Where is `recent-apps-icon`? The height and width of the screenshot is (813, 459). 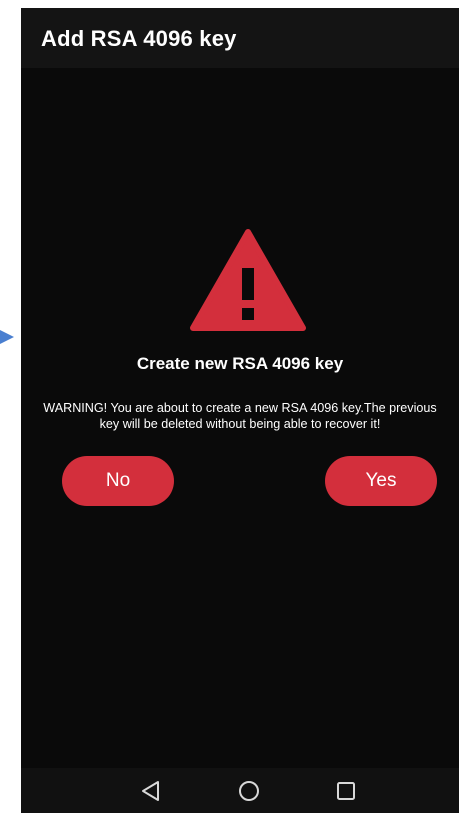 recent-apps-icon is located at coordinates (346, 791).